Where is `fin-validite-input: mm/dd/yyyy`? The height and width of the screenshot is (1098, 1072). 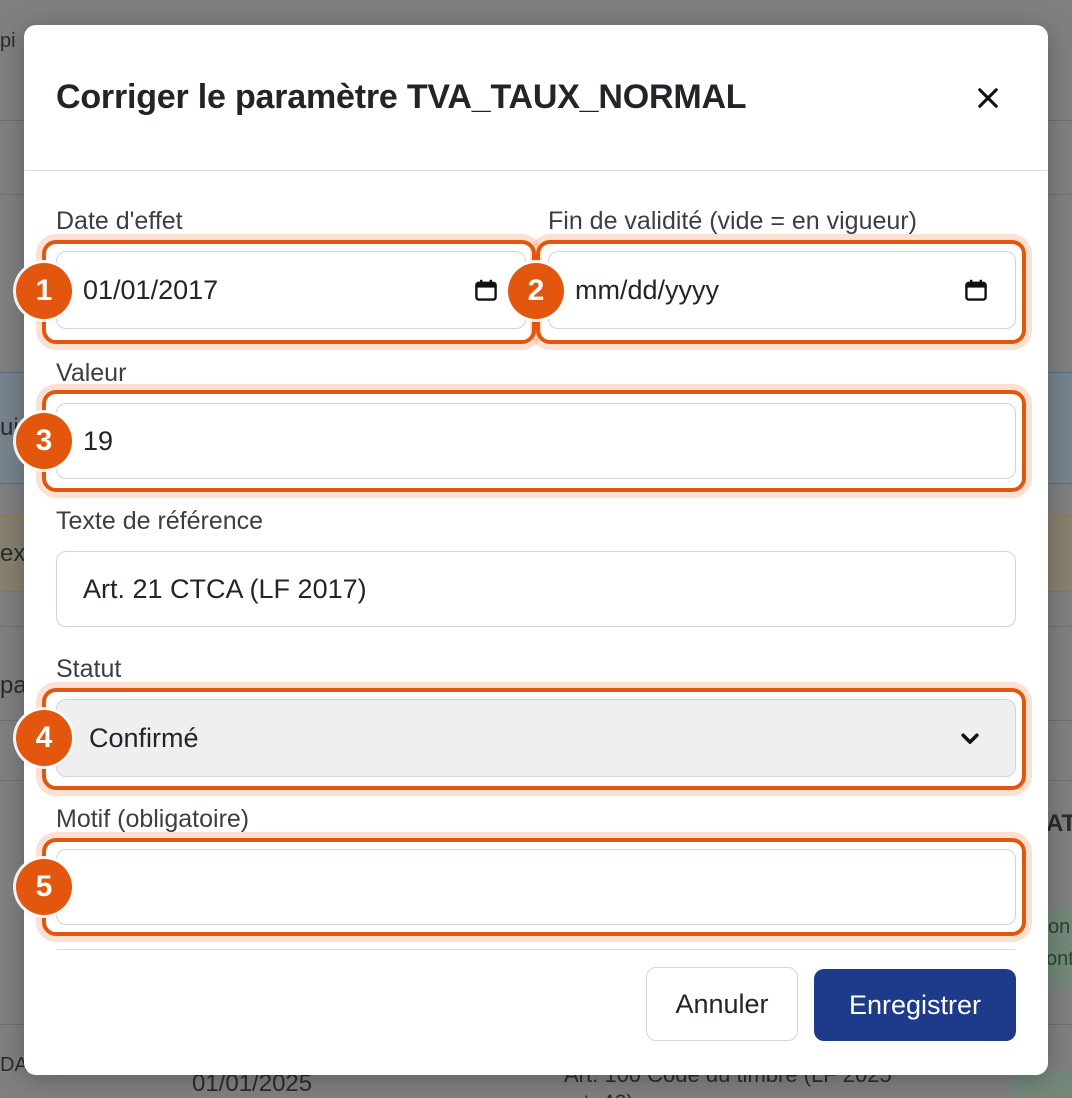
fin-validite-input: mm/dd/yyyy is located at coordinates (782, 290).